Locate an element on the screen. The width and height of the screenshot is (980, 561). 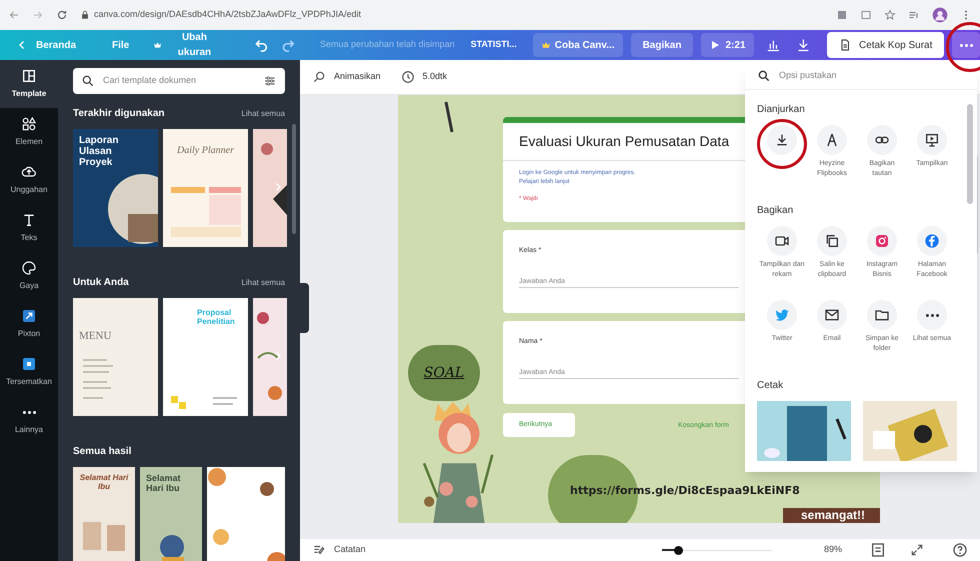
zoom-level: 89% is located at coordinates (833, 549).